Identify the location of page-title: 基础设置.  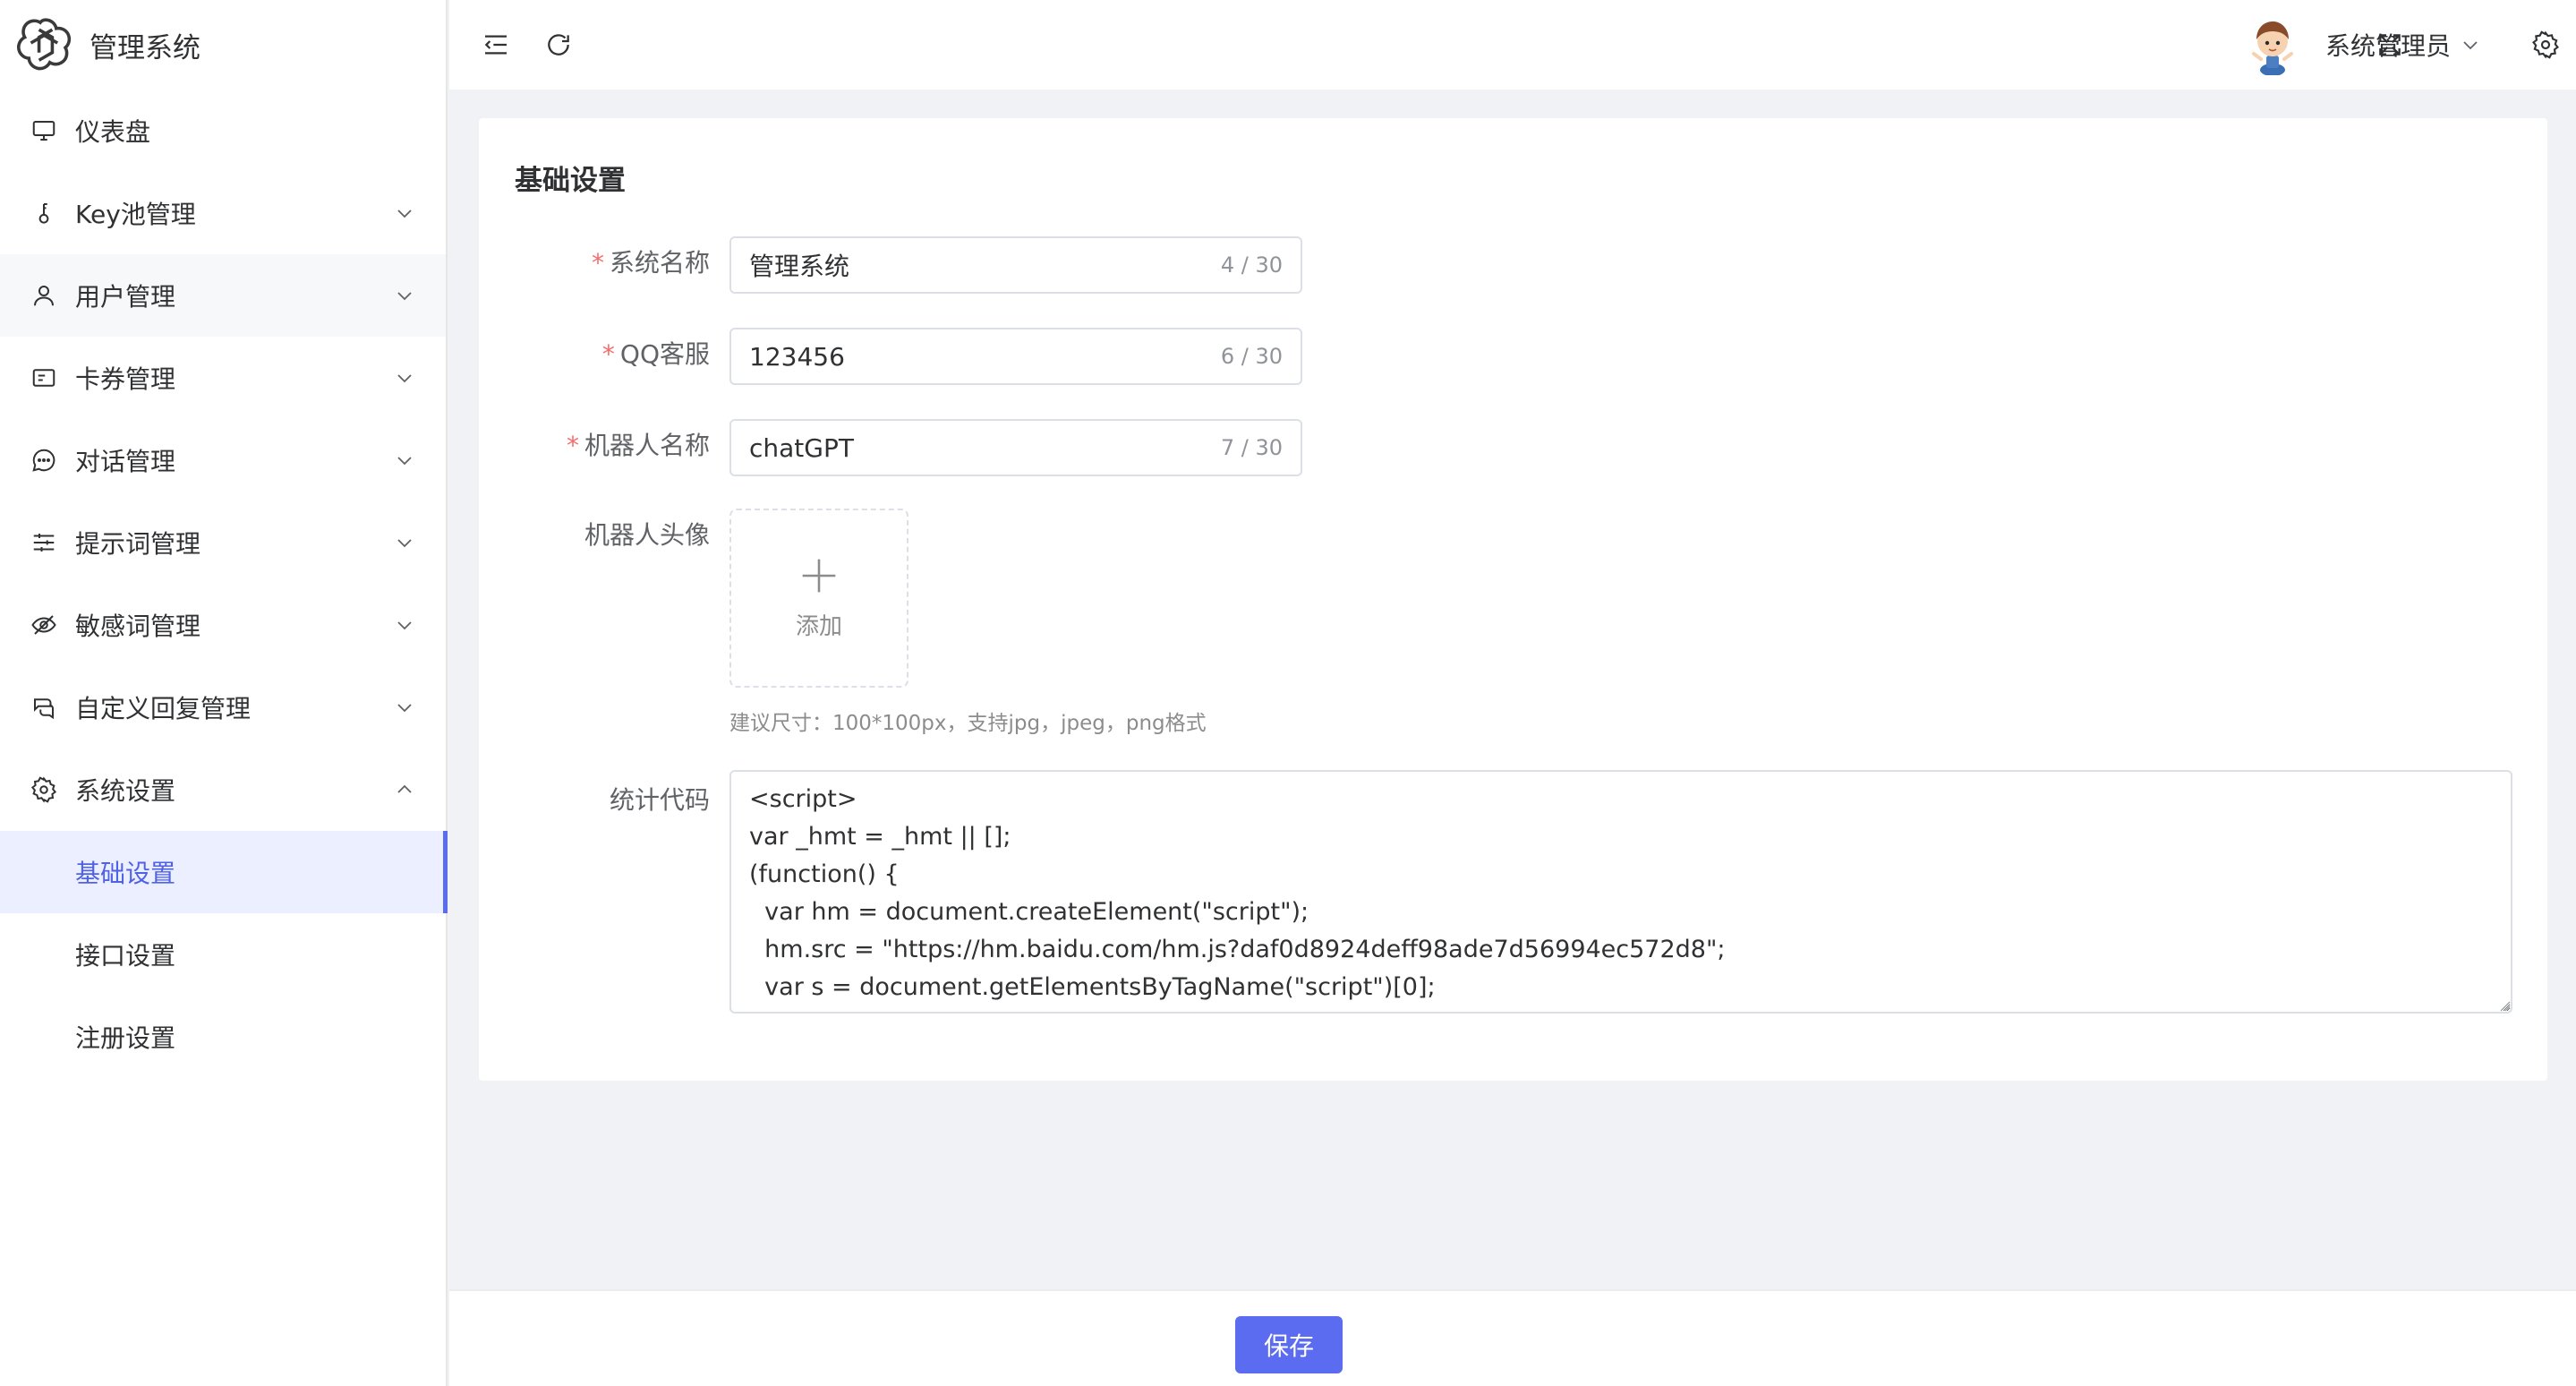
(570, 181).